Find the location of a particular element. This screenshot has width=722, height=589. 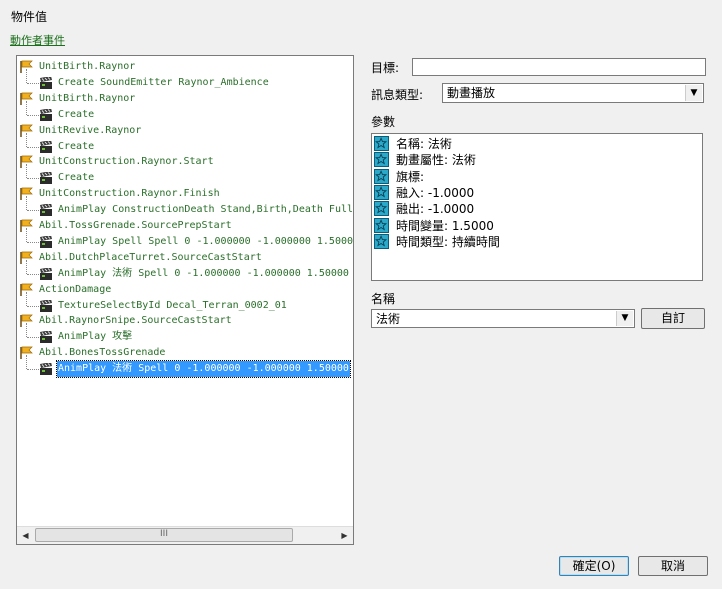

cancel-button: 取消 is located at coordinates (673, 566).